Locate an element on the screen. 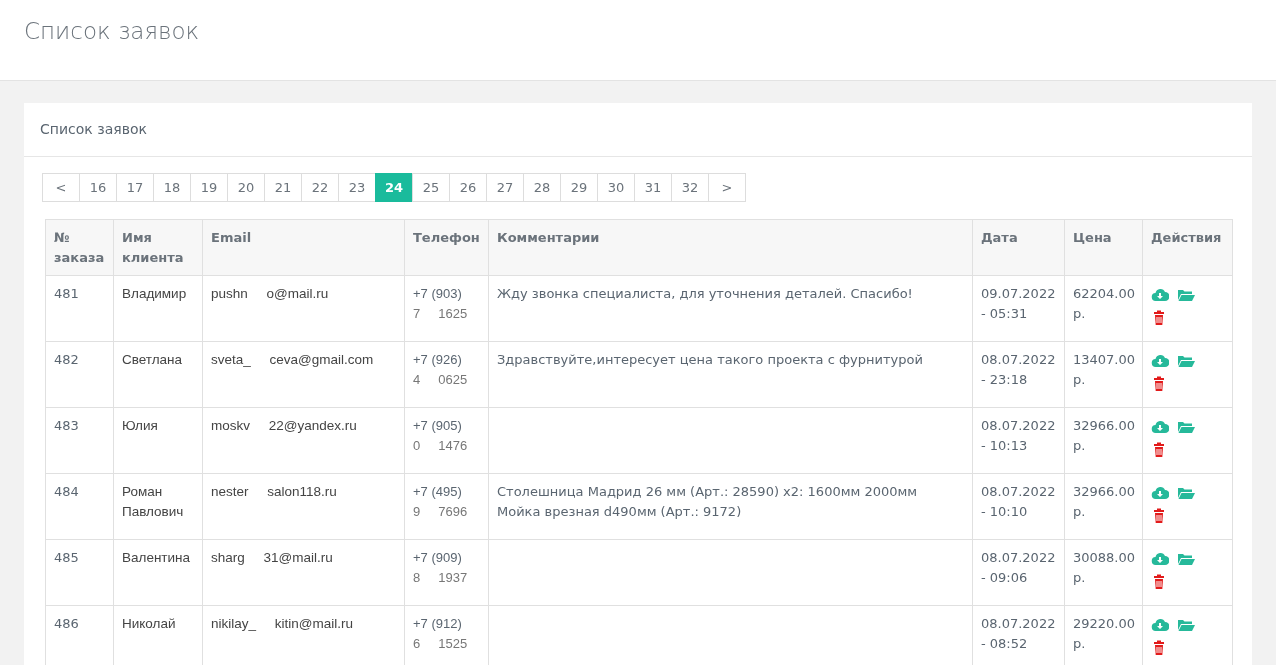 The image size is (1276, 665). page-button: 19 is located at coordinates (209, 187).